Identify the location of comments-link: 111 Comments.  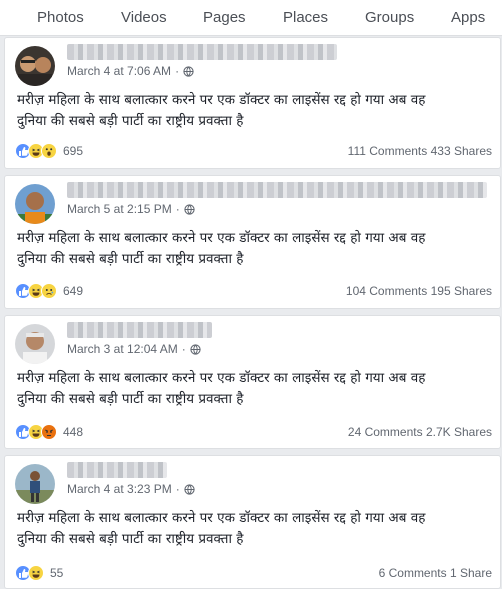
(388, 151).